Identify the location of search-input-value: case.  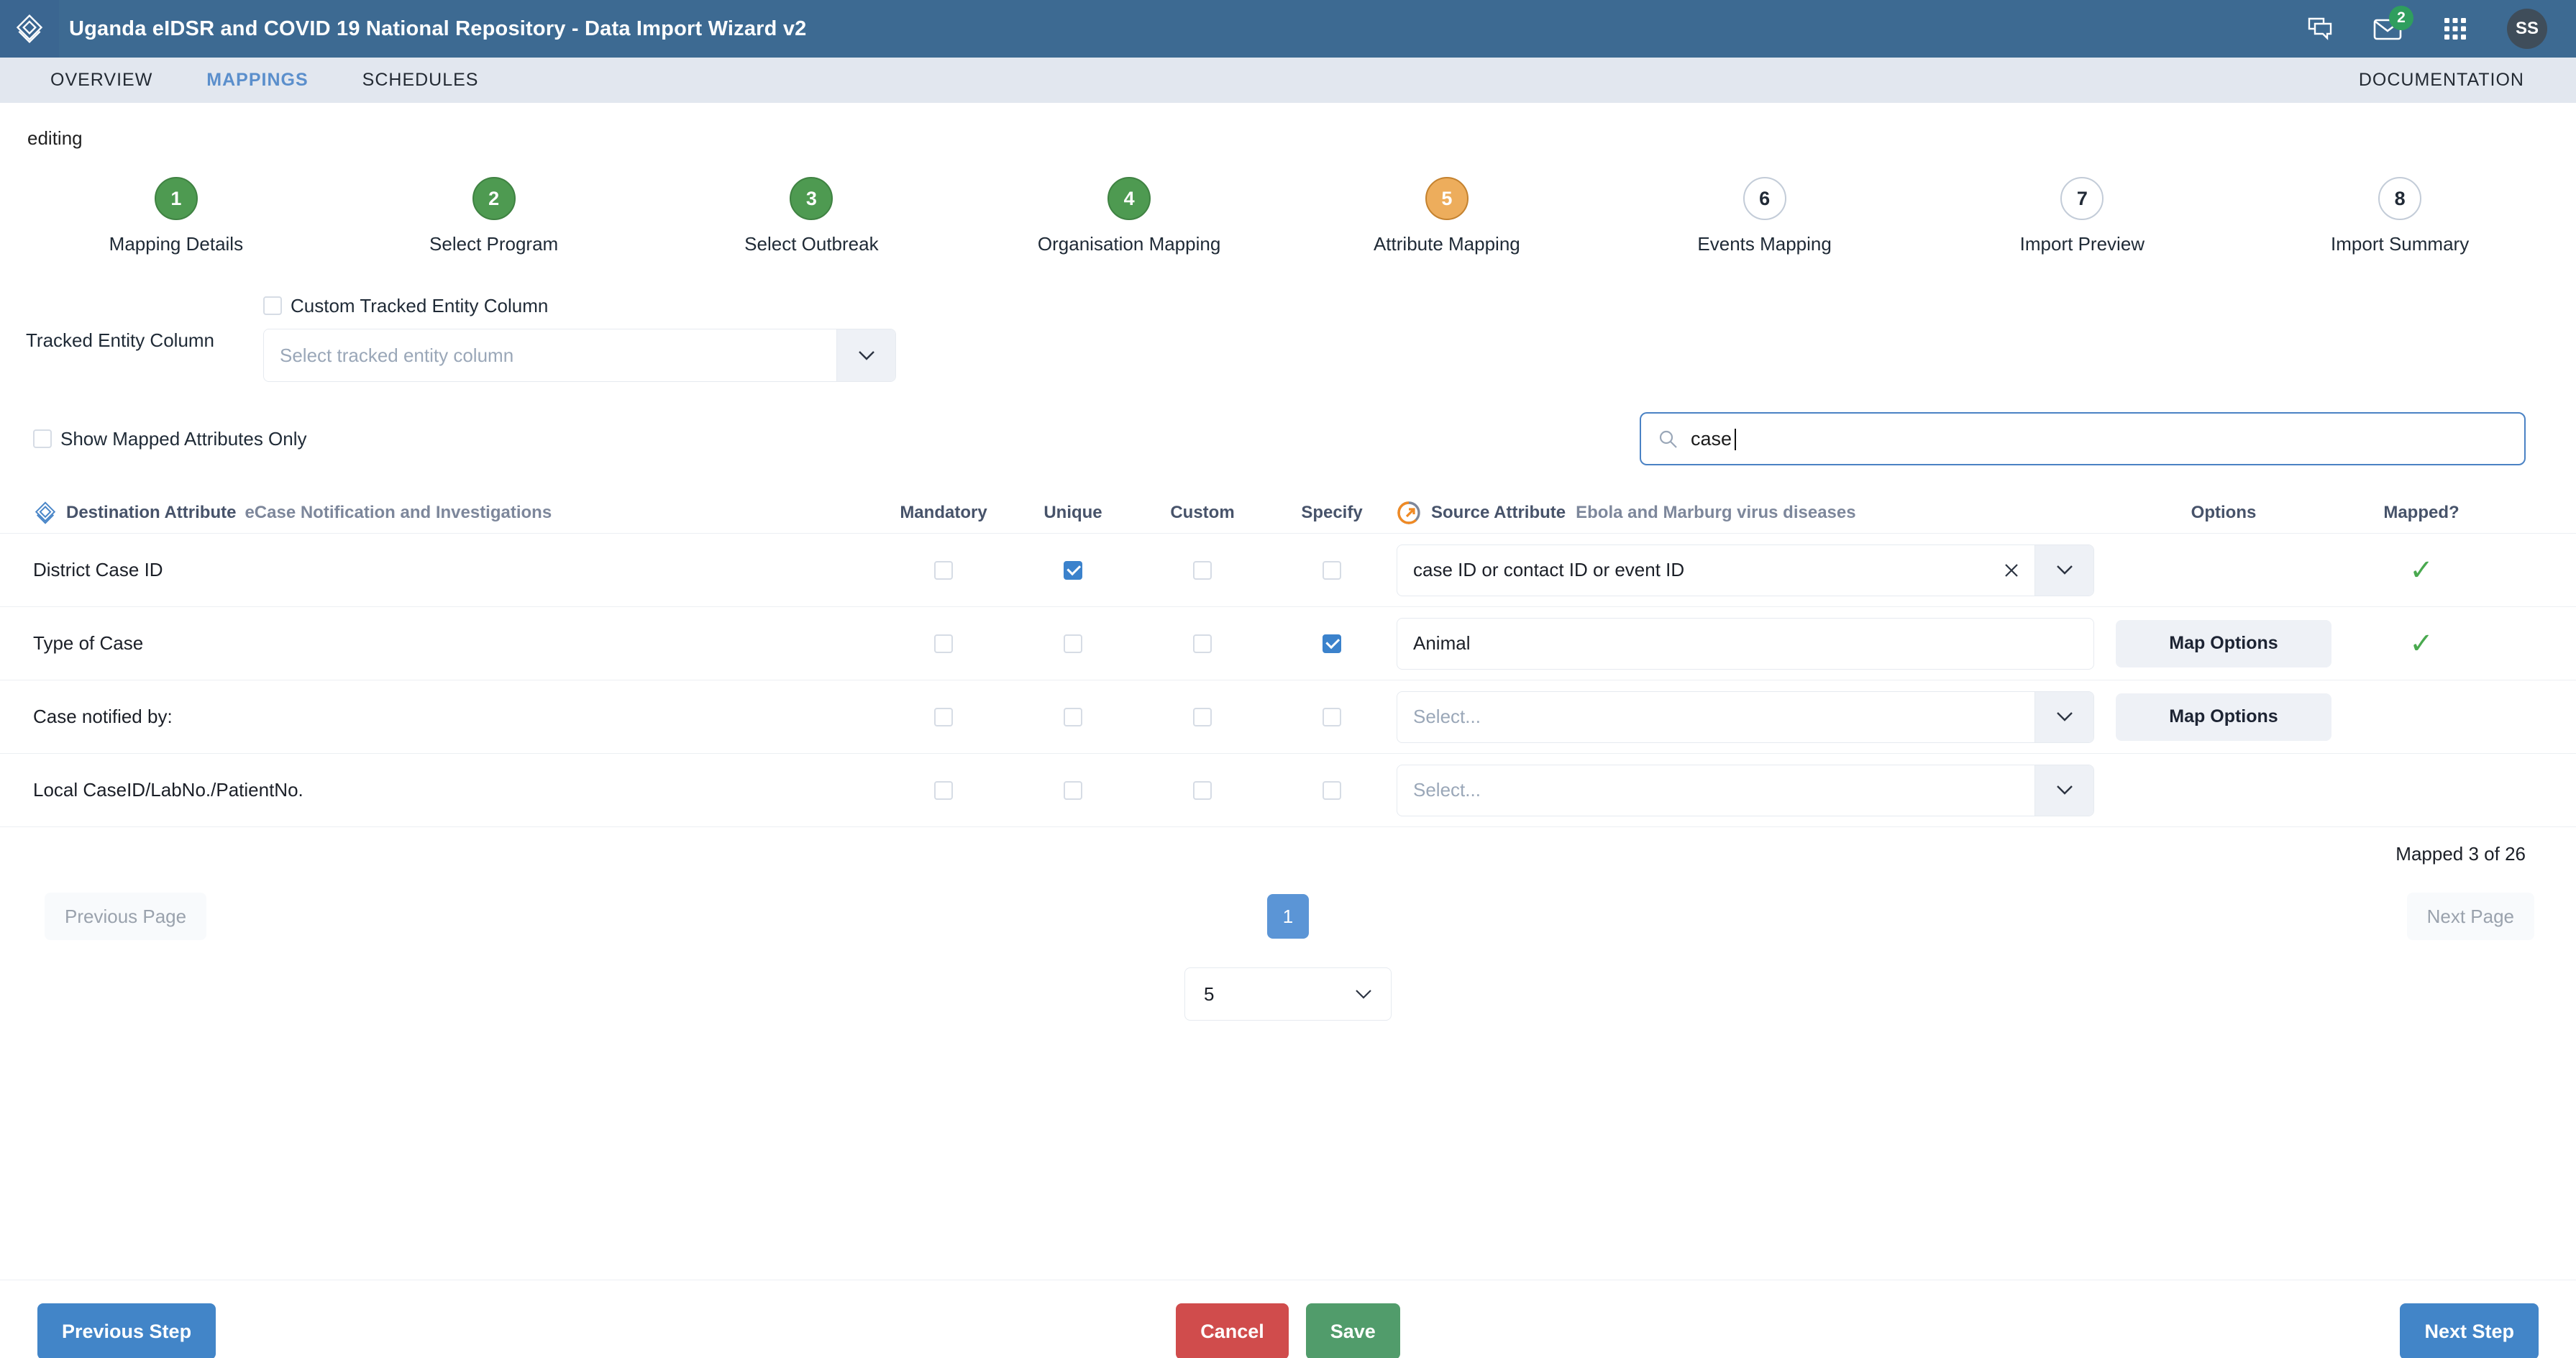
(1714, 439).